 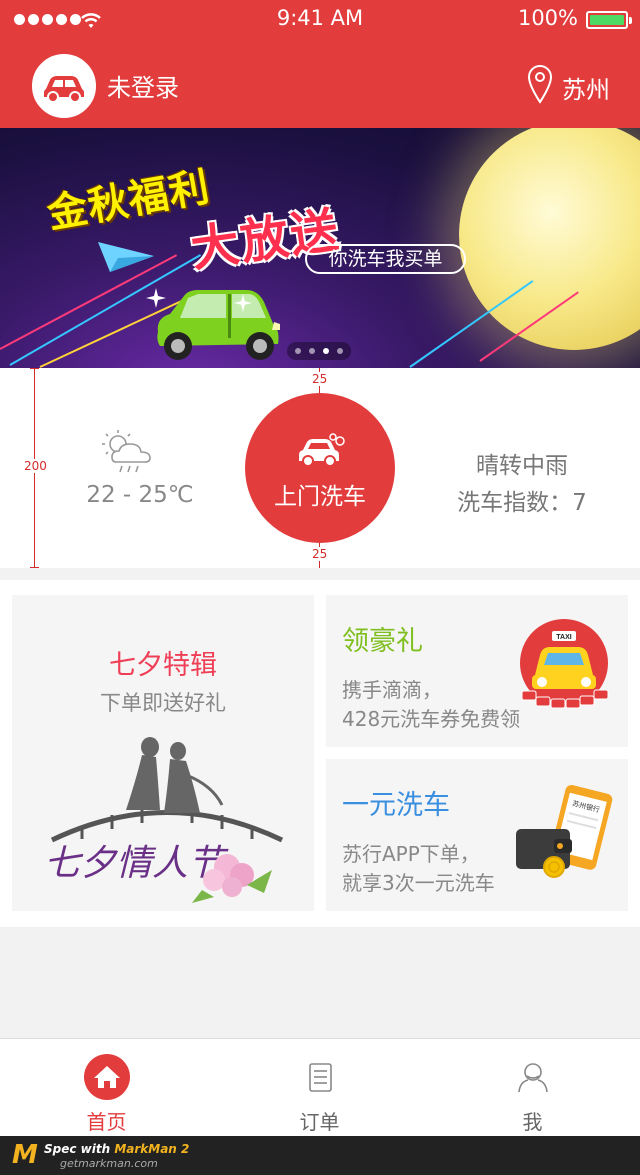 What do you see at coordinates (431, 705) in the screenshot?
I see `gift-description: 携手滴滴， 428元洗车券免费领` at bounding box center [431, 705].